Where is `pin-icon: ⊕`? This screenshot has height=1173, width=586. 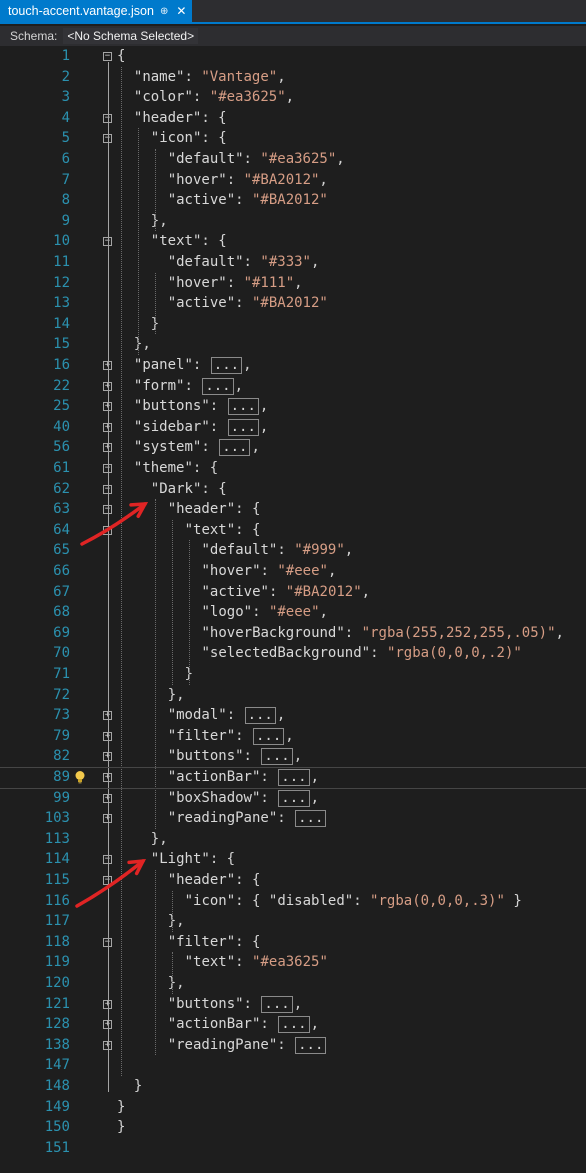 pin-icon: ⊕ is located at coordinates (164, 11).